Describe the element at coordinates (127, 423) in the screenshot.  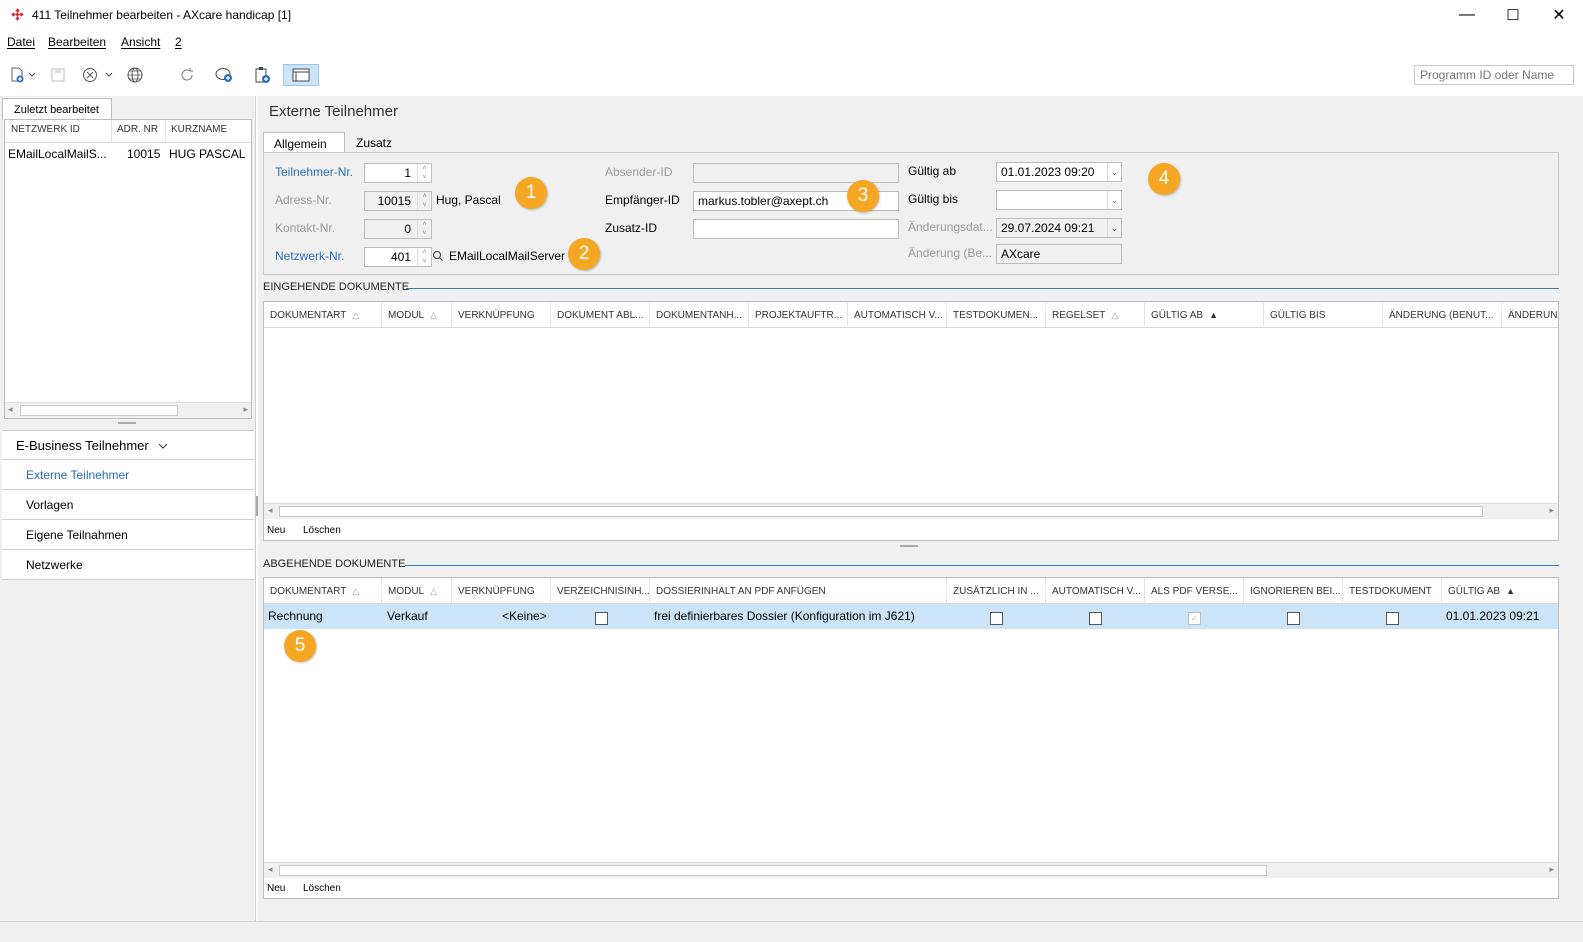
I see `left-splitter` at that location.